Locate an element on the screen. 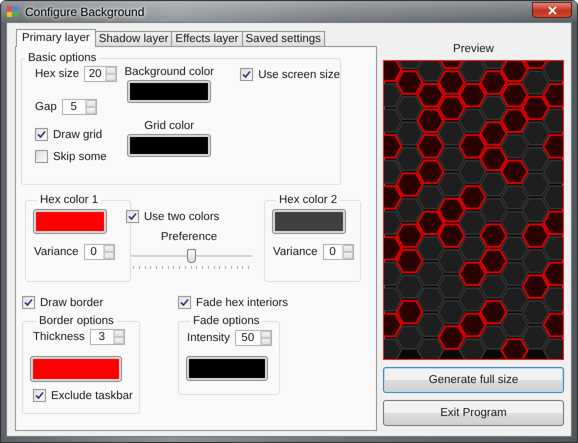 This screenshot has width=578, height=443. checkbox-label: Exclude taskbar is located at coordinates (92, 396).